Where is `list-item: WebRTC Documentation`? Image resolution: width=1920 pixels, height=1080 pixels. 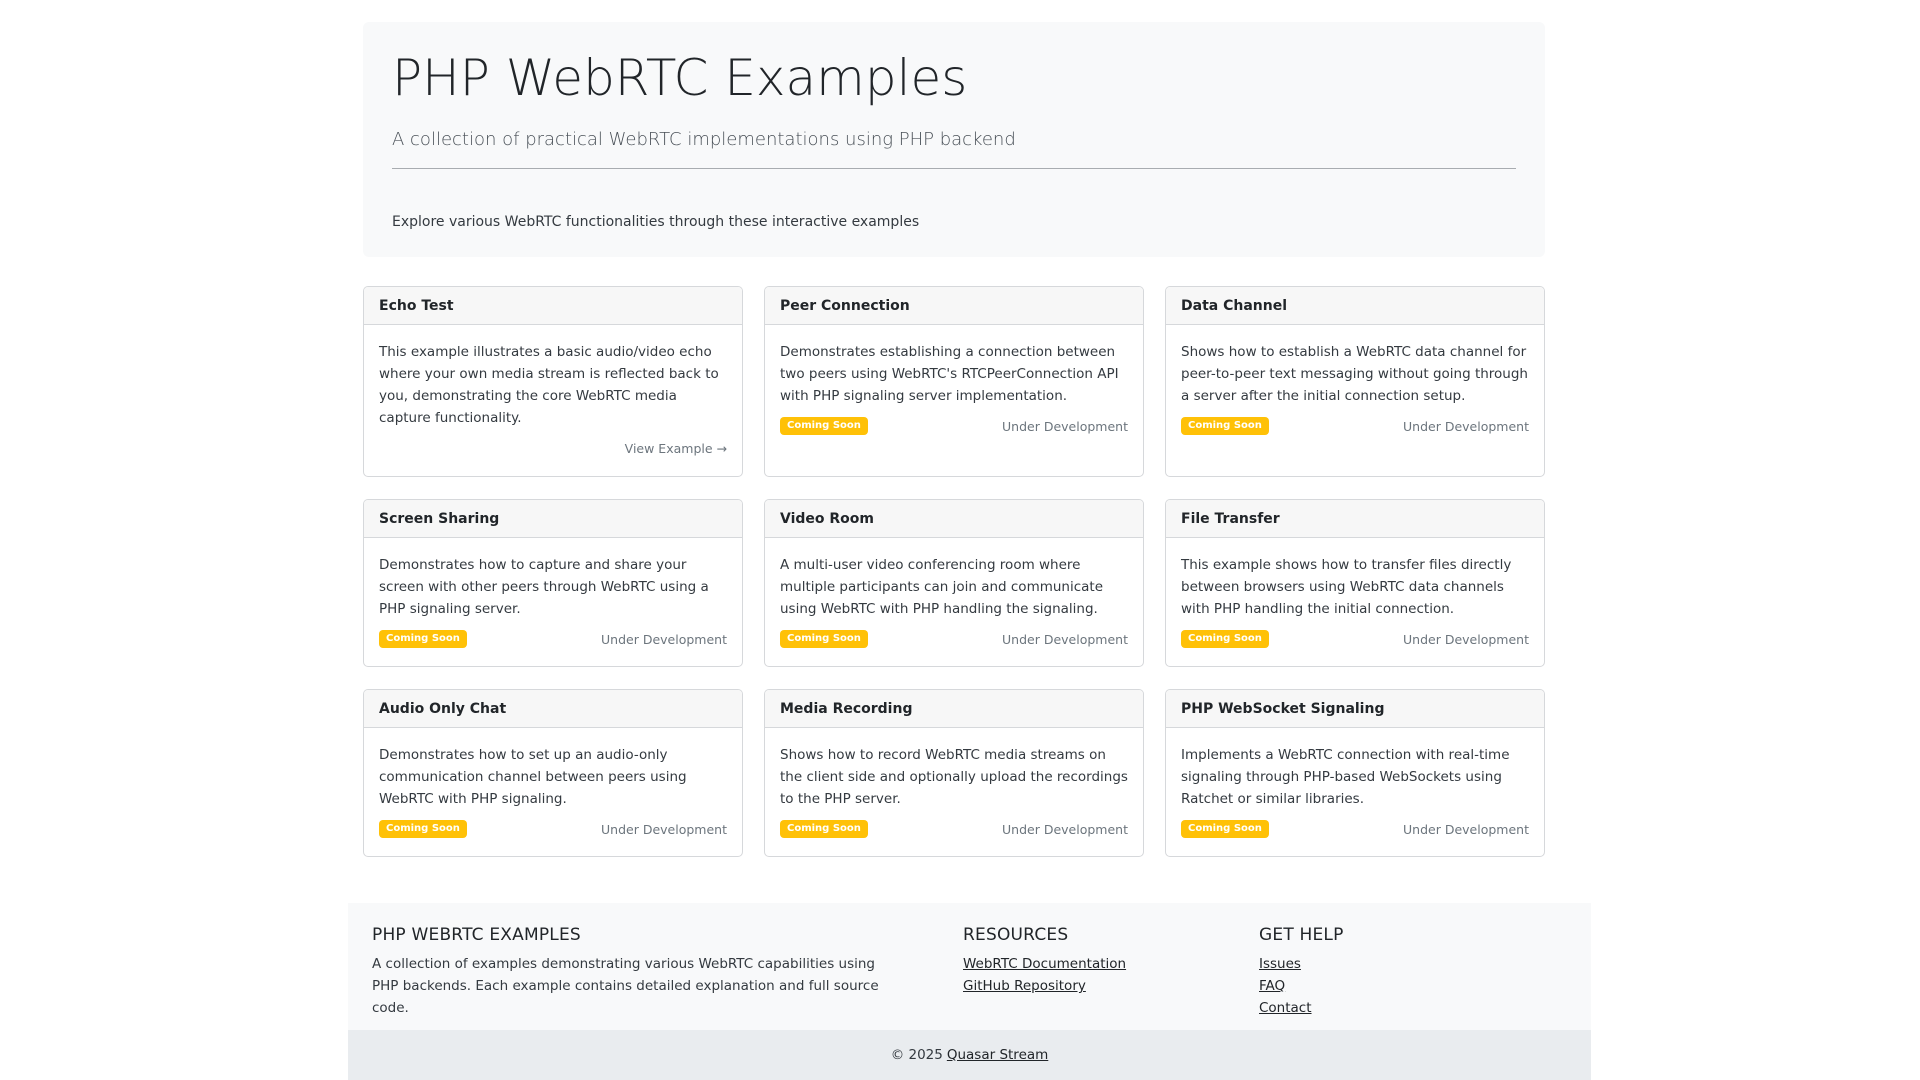 list-item: WebRTC Documentation is located at coordinates (1103, 964).